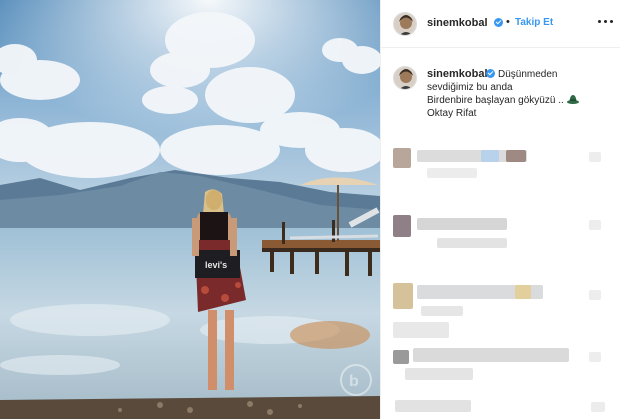 This screenshot has height=419, width=620. What do you see at coordinates (452, 113) in the screenshot?
I see `caption-line-4: Oktay Rifat` at bounding box center [452, 113].